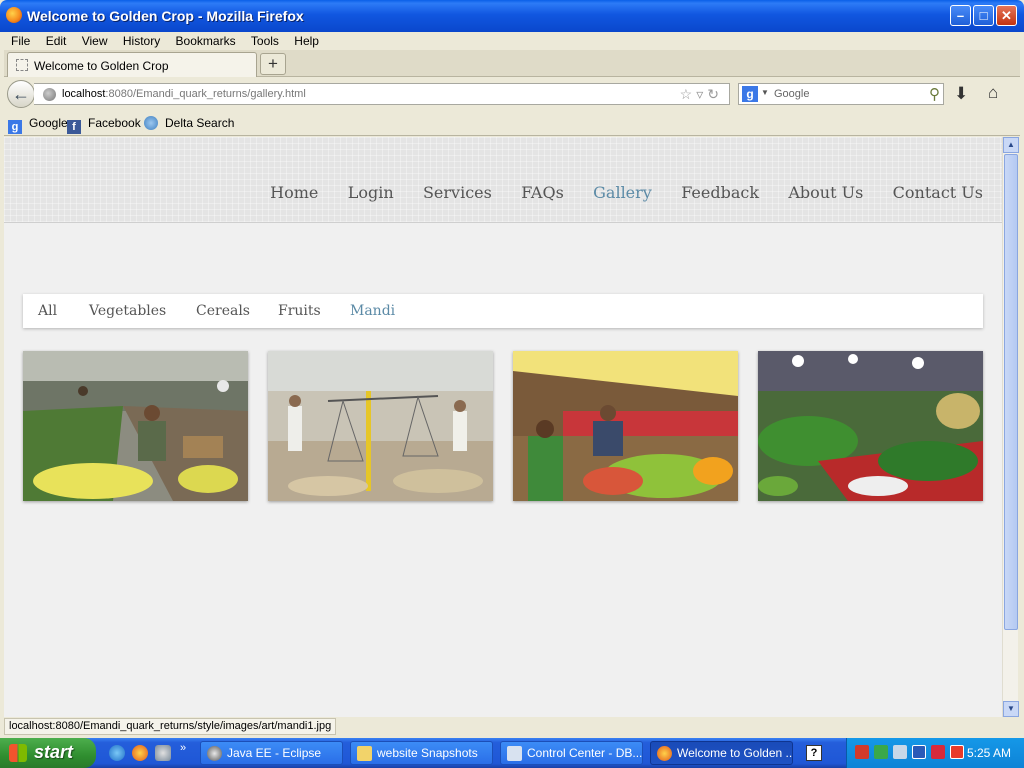 The image size is (1024, 768). What do you see at coordinates (983, 15) in the screenshot?
I see `maximize-button: □` at bounding box center [983, 15].